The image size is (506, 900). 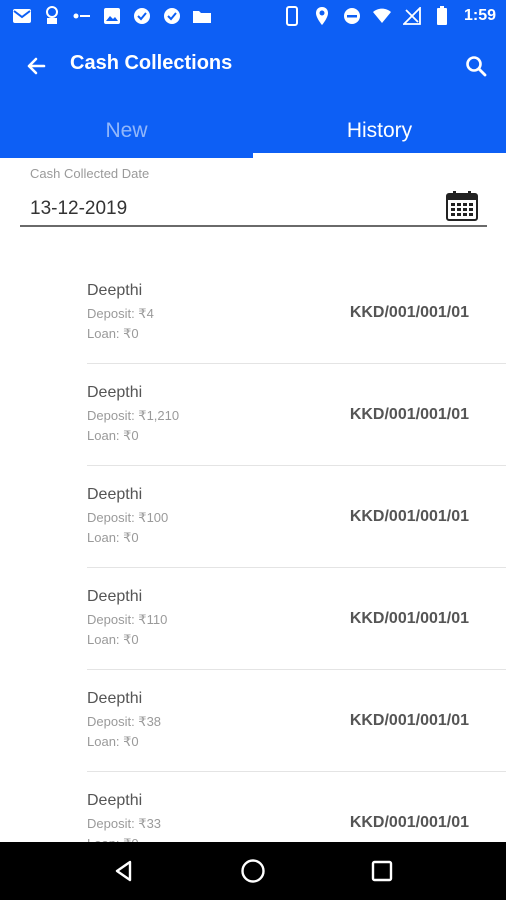 I want to click on signal-icon, so click(x=412, y=16).